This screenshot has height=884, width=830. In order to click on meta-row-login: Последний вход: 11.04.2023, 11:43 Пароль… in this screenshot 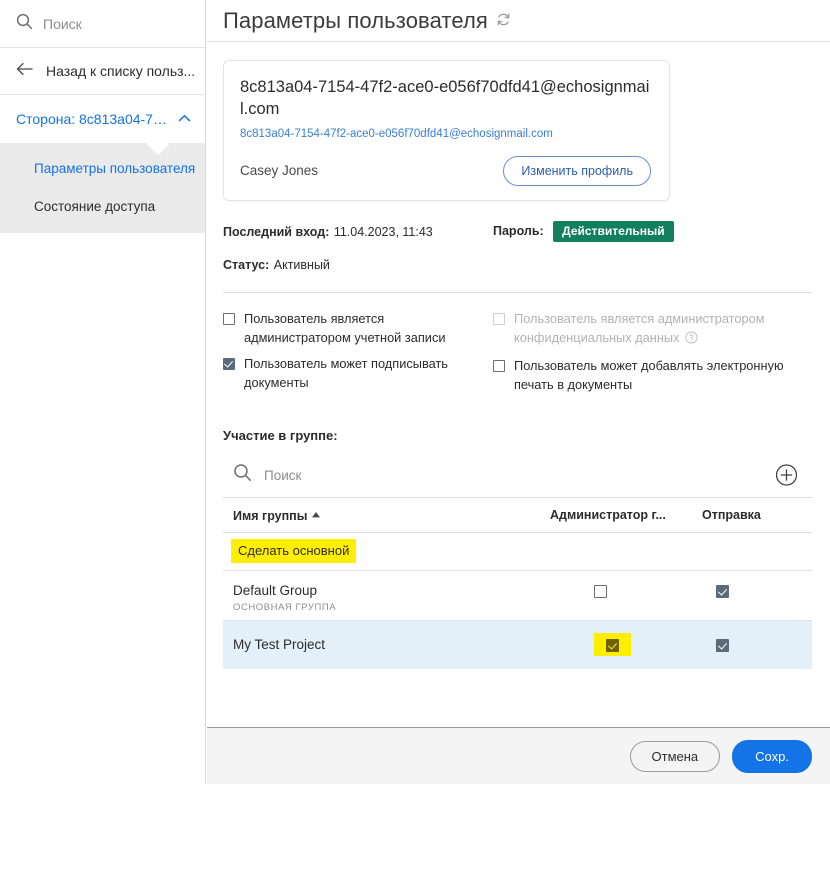, I will do `click(517, 232)`.